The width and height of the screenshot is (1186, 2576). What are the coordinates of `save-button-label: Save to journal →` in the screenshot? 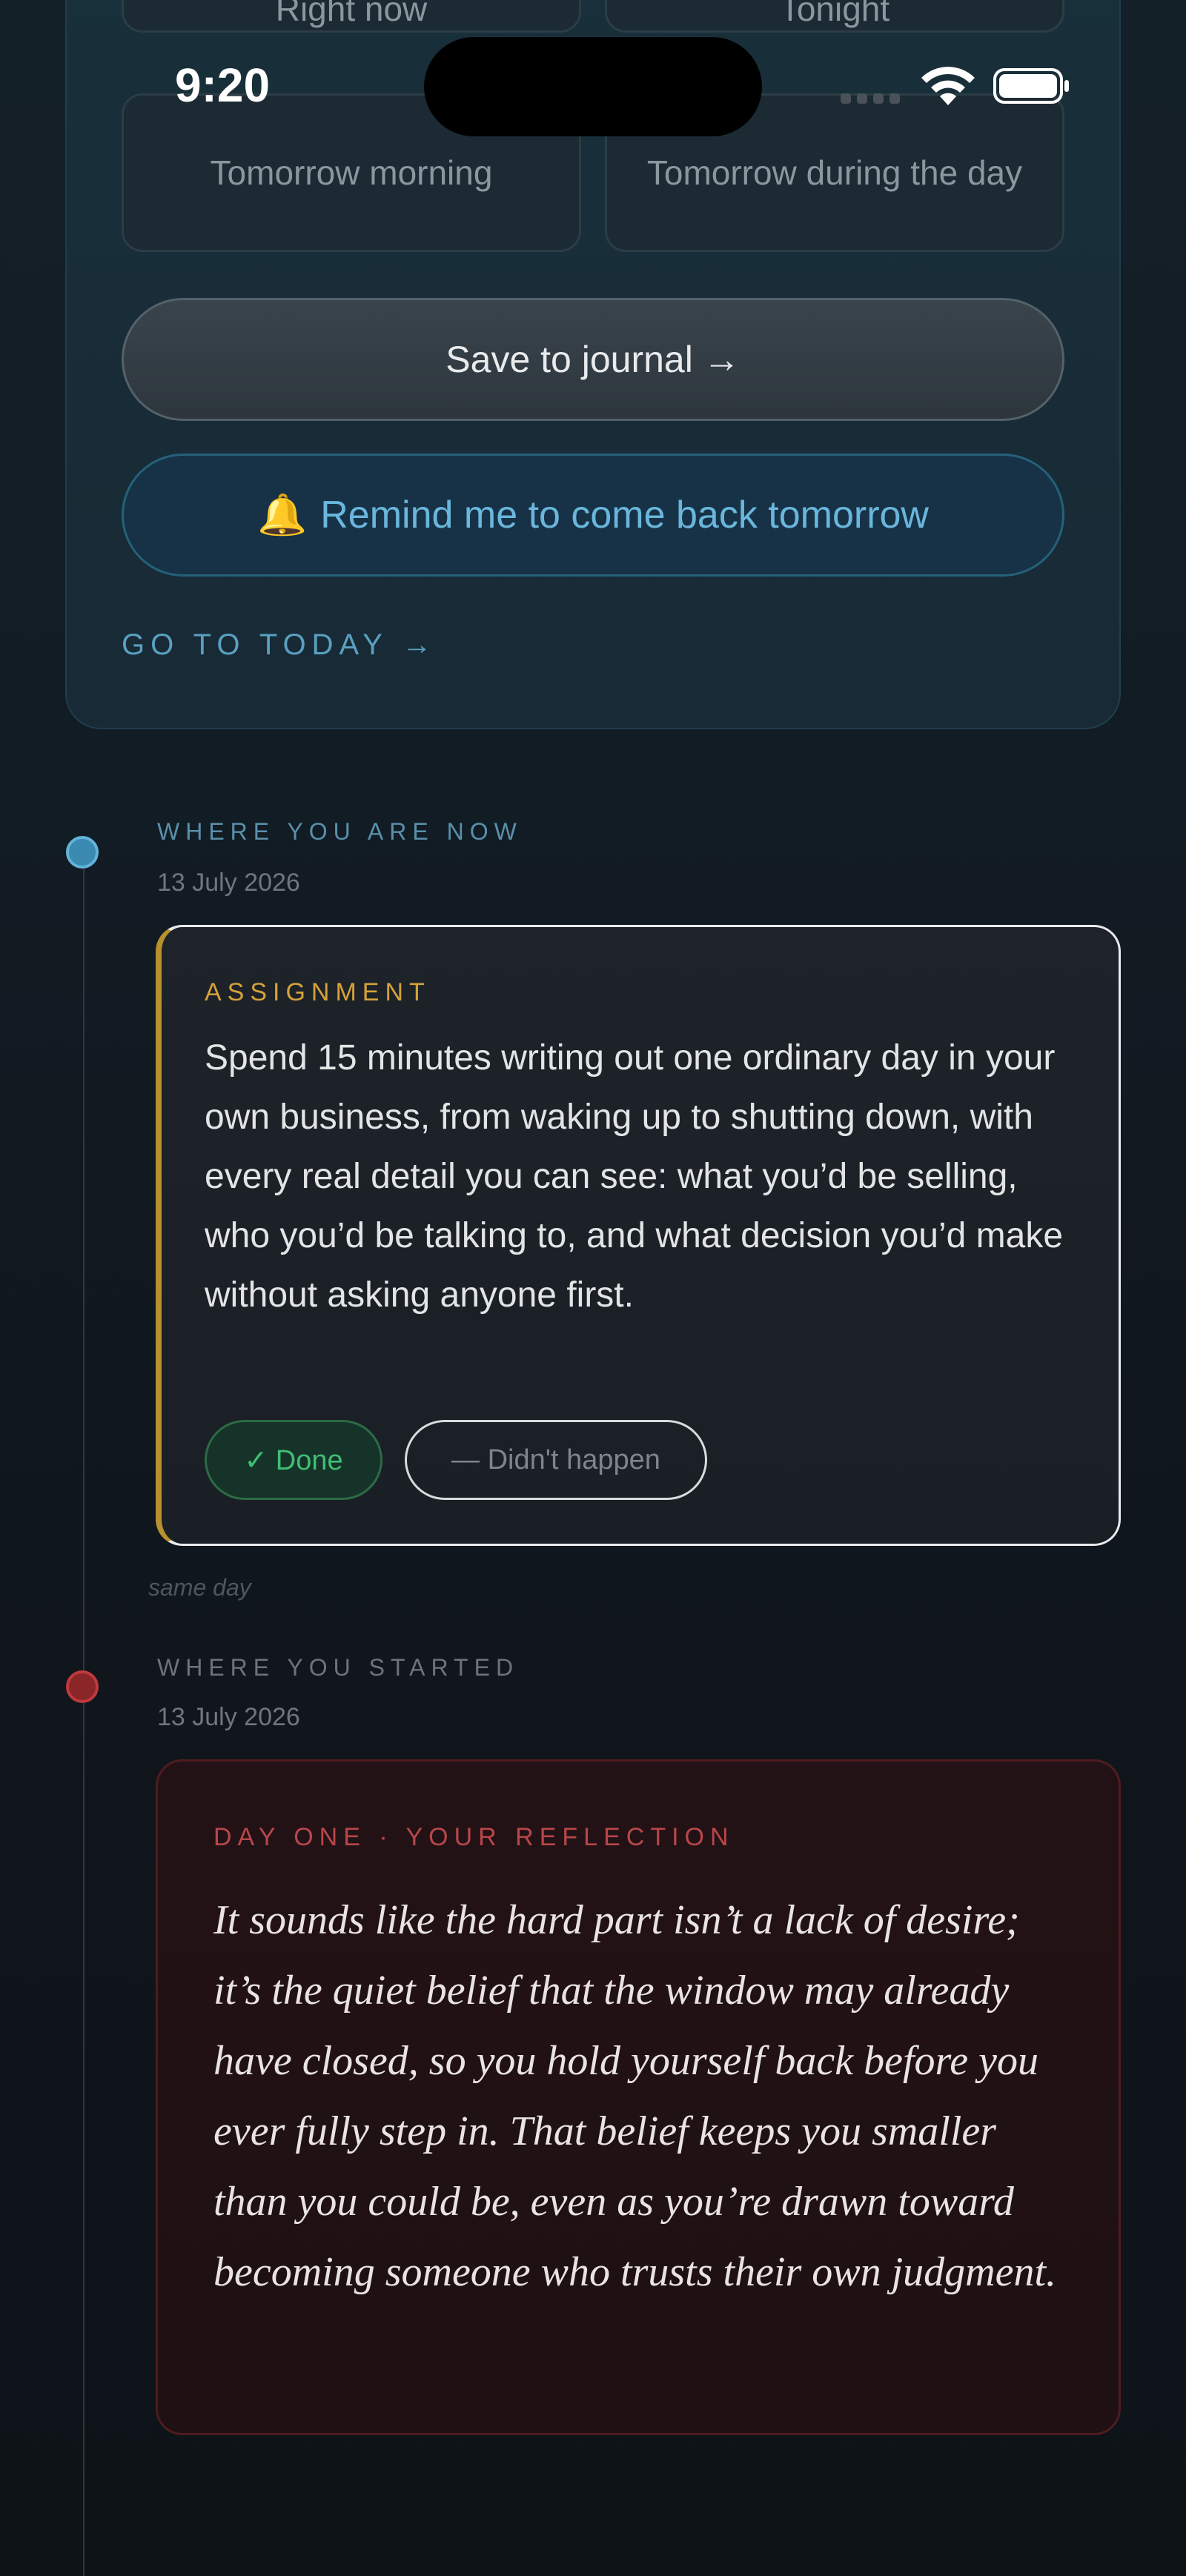 It's located at (593, 359).